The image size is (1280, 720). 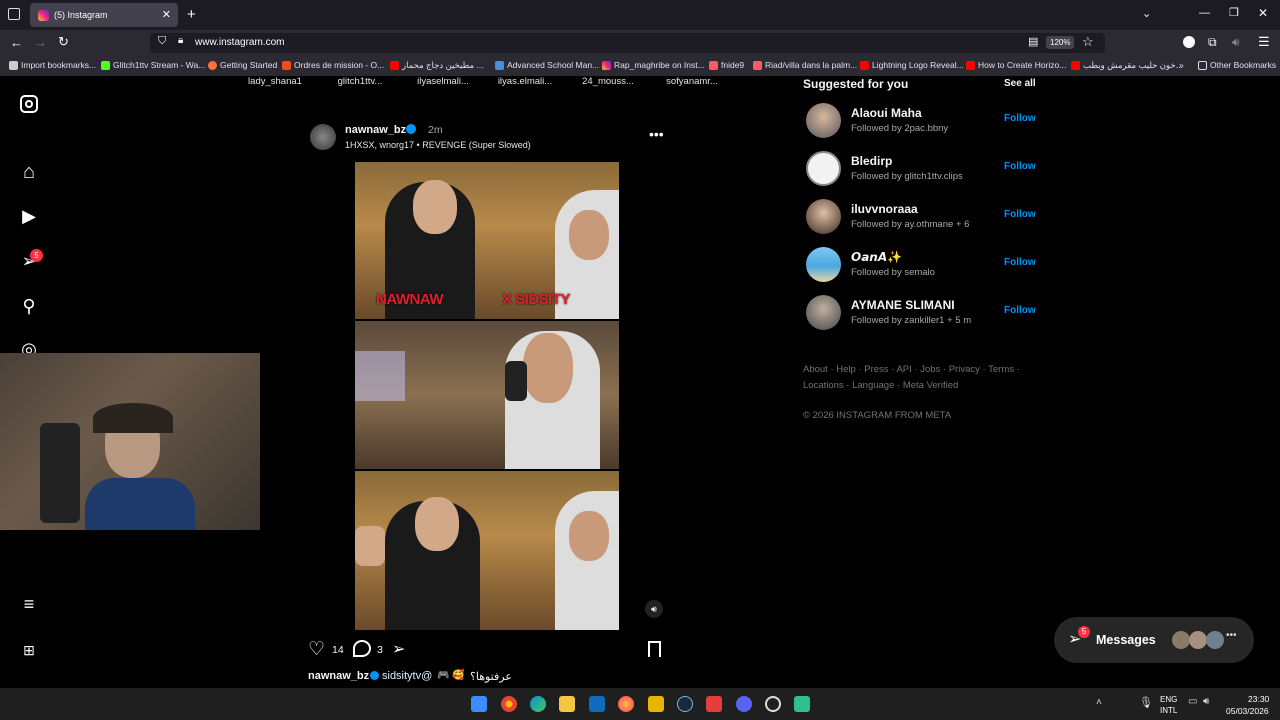 I want to click on lock-icon: 🔒︎, so click(x=180, y=40).